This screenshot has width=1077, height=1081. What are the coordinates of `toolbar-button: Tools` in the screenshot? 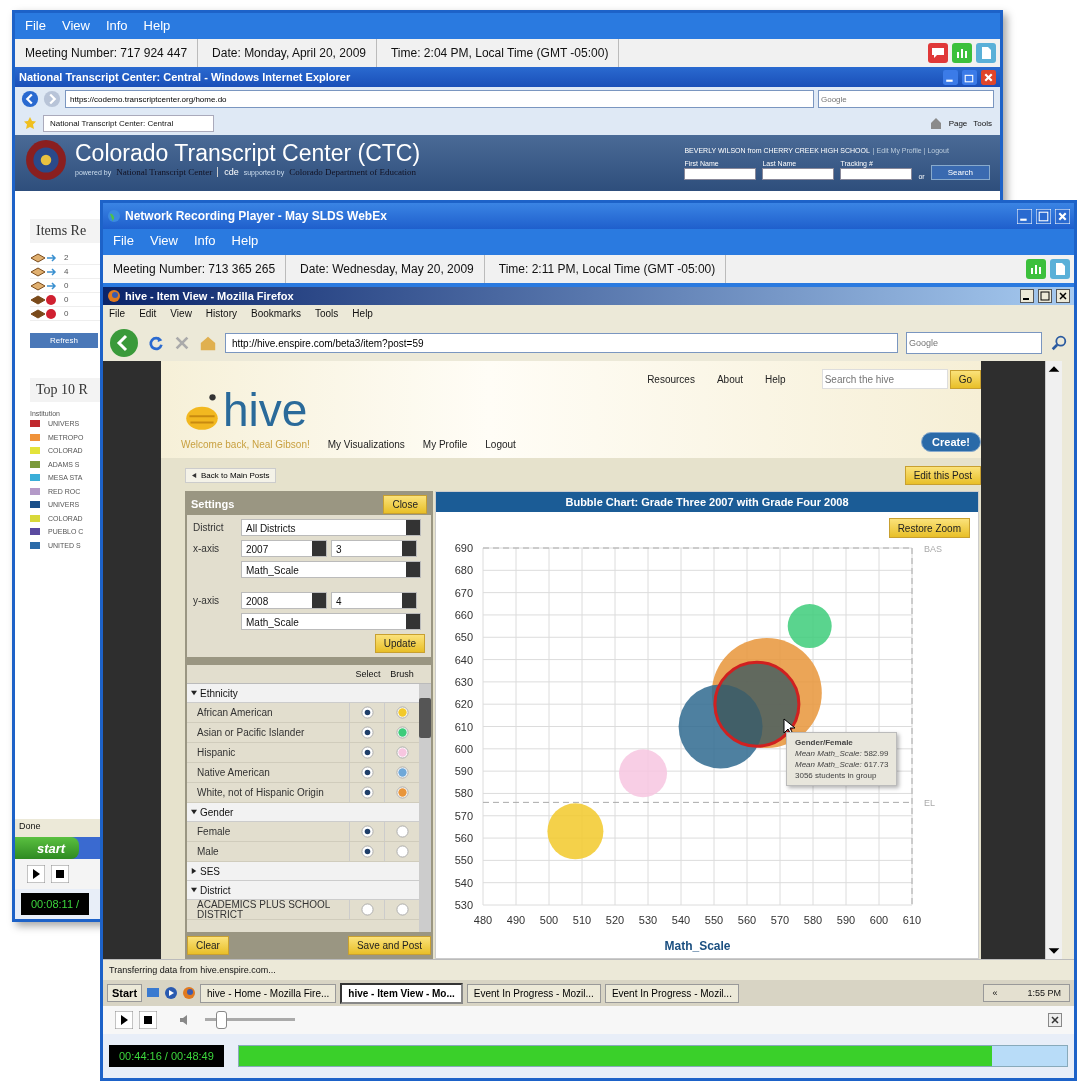 It's located at (982, 123).